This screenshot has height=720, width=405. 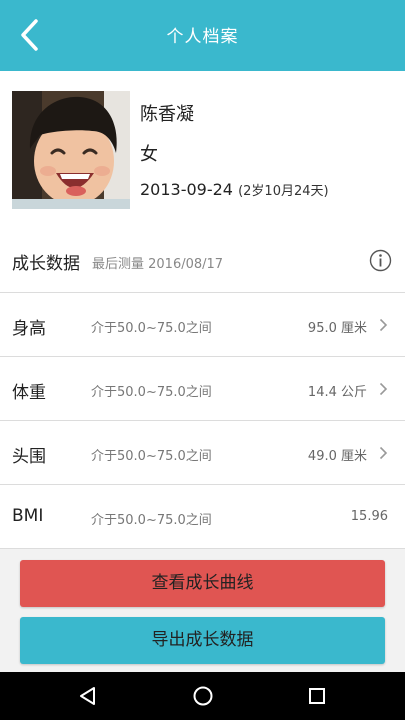 I want to click on row-label: 体重, so click(x=29, y=393).